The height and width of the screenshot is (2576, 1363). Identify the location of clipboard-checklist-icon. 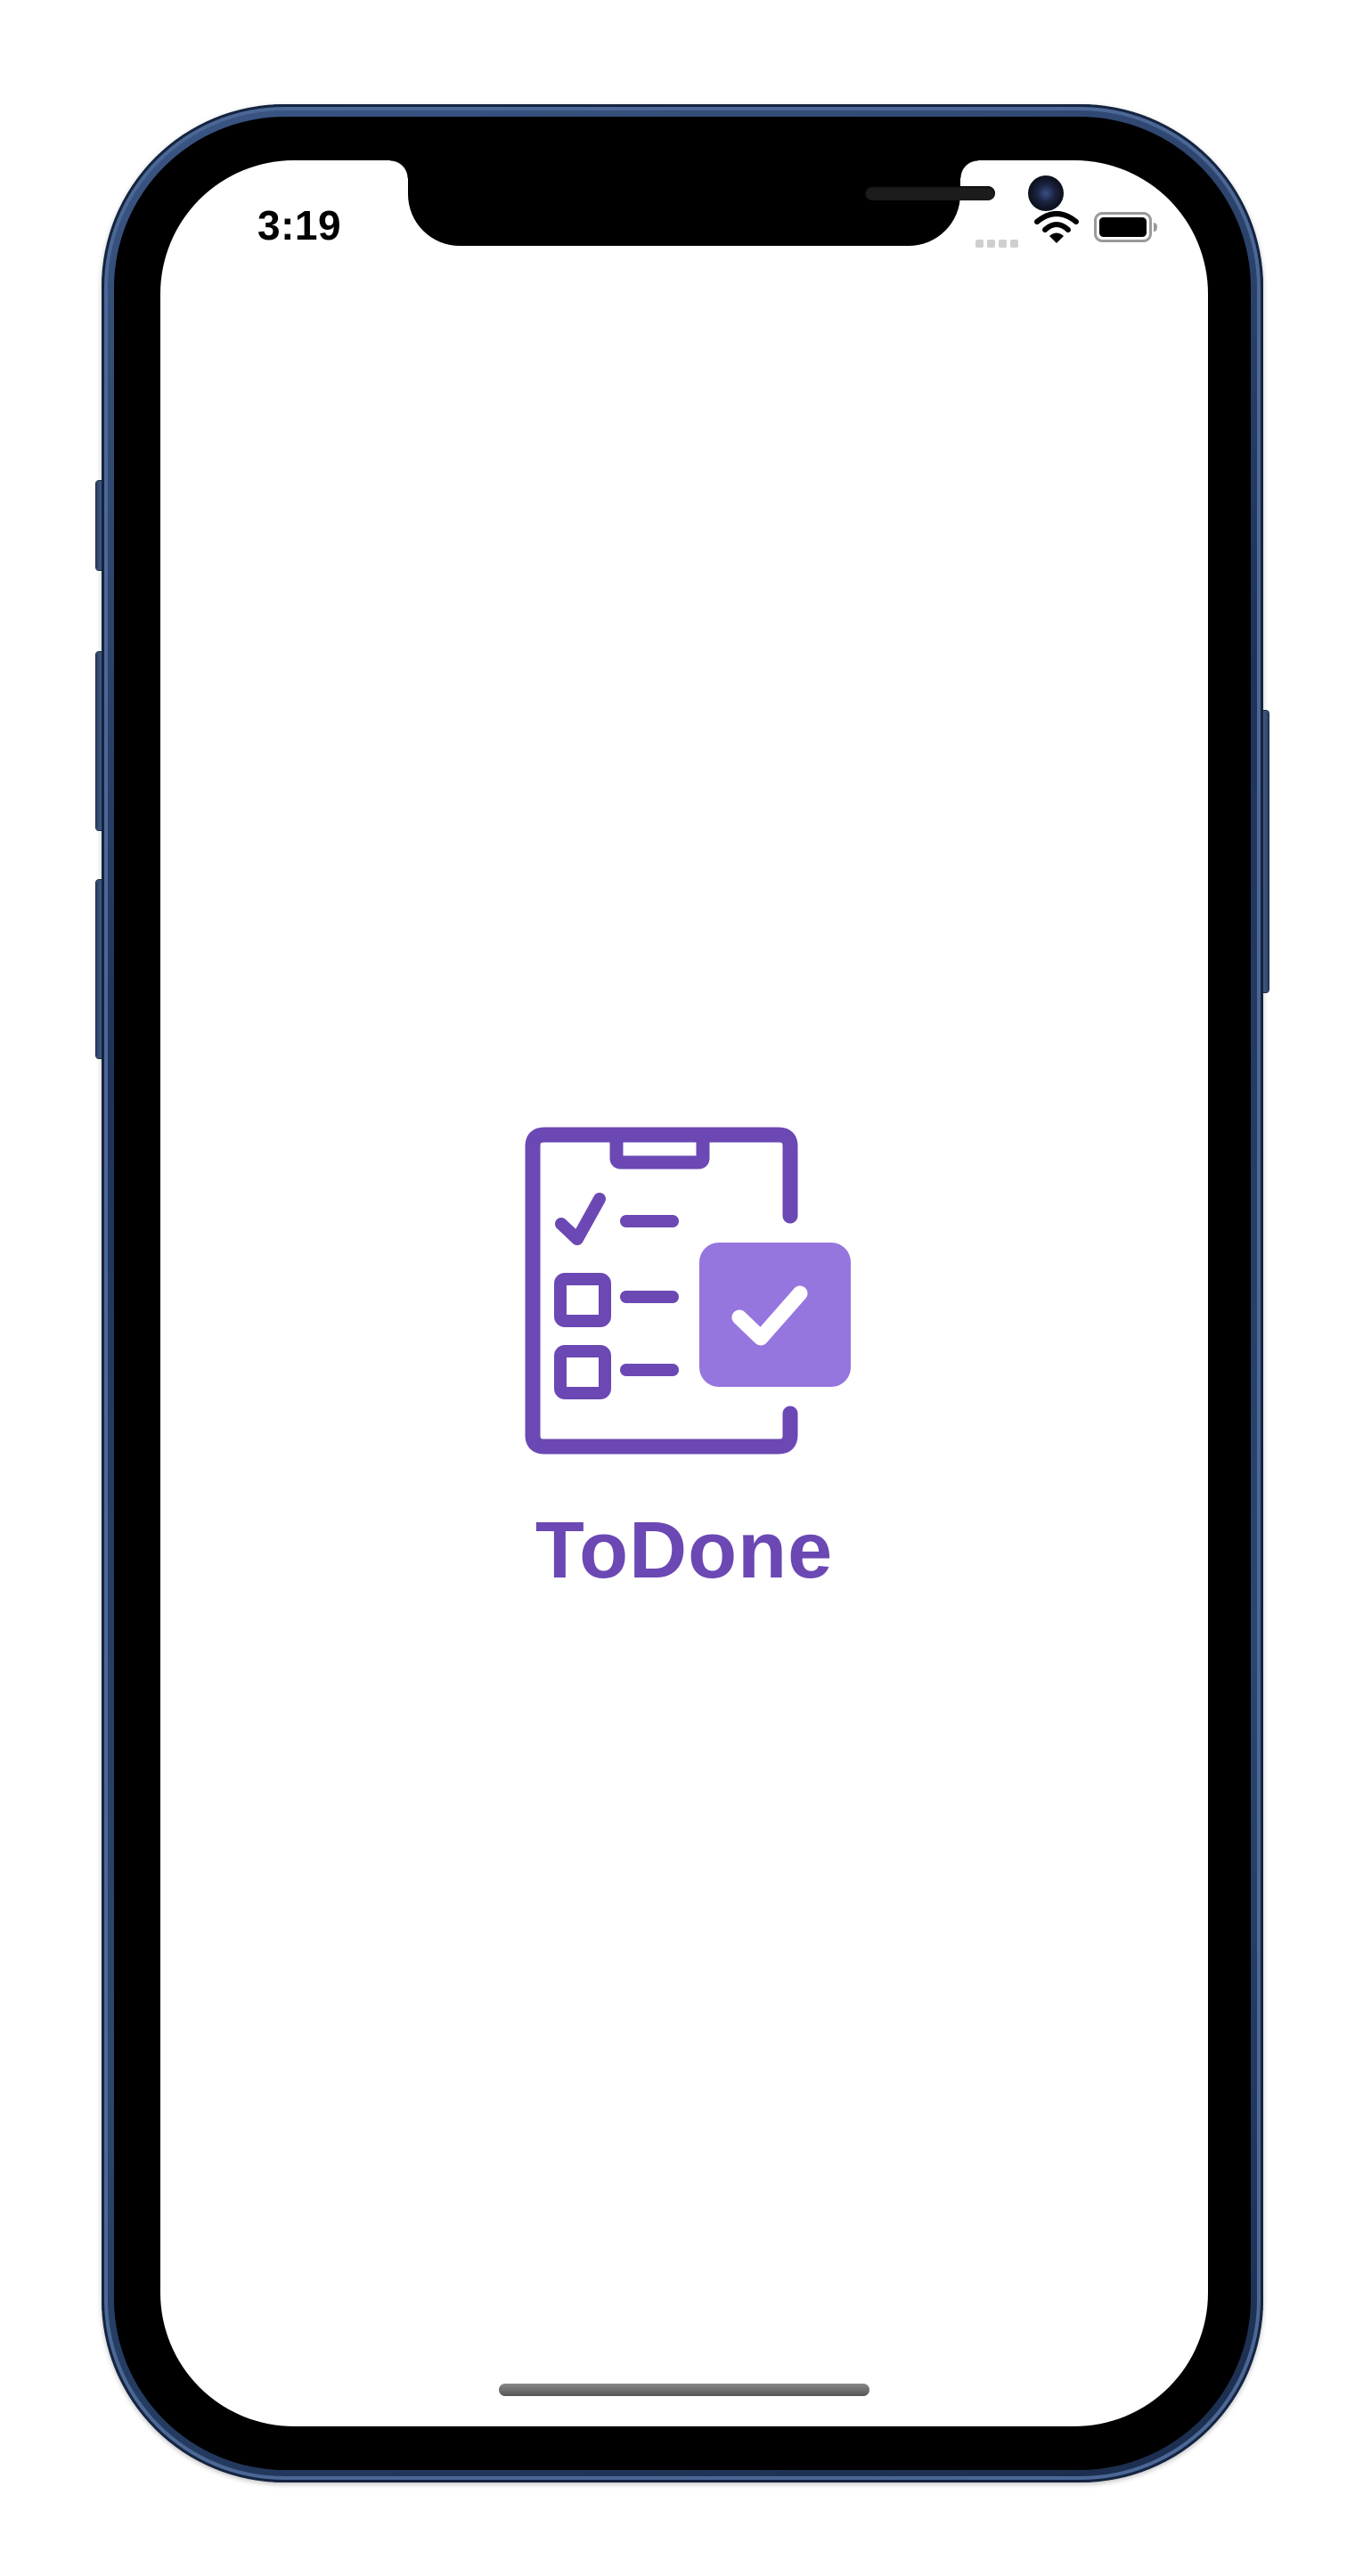
(688, 1291).